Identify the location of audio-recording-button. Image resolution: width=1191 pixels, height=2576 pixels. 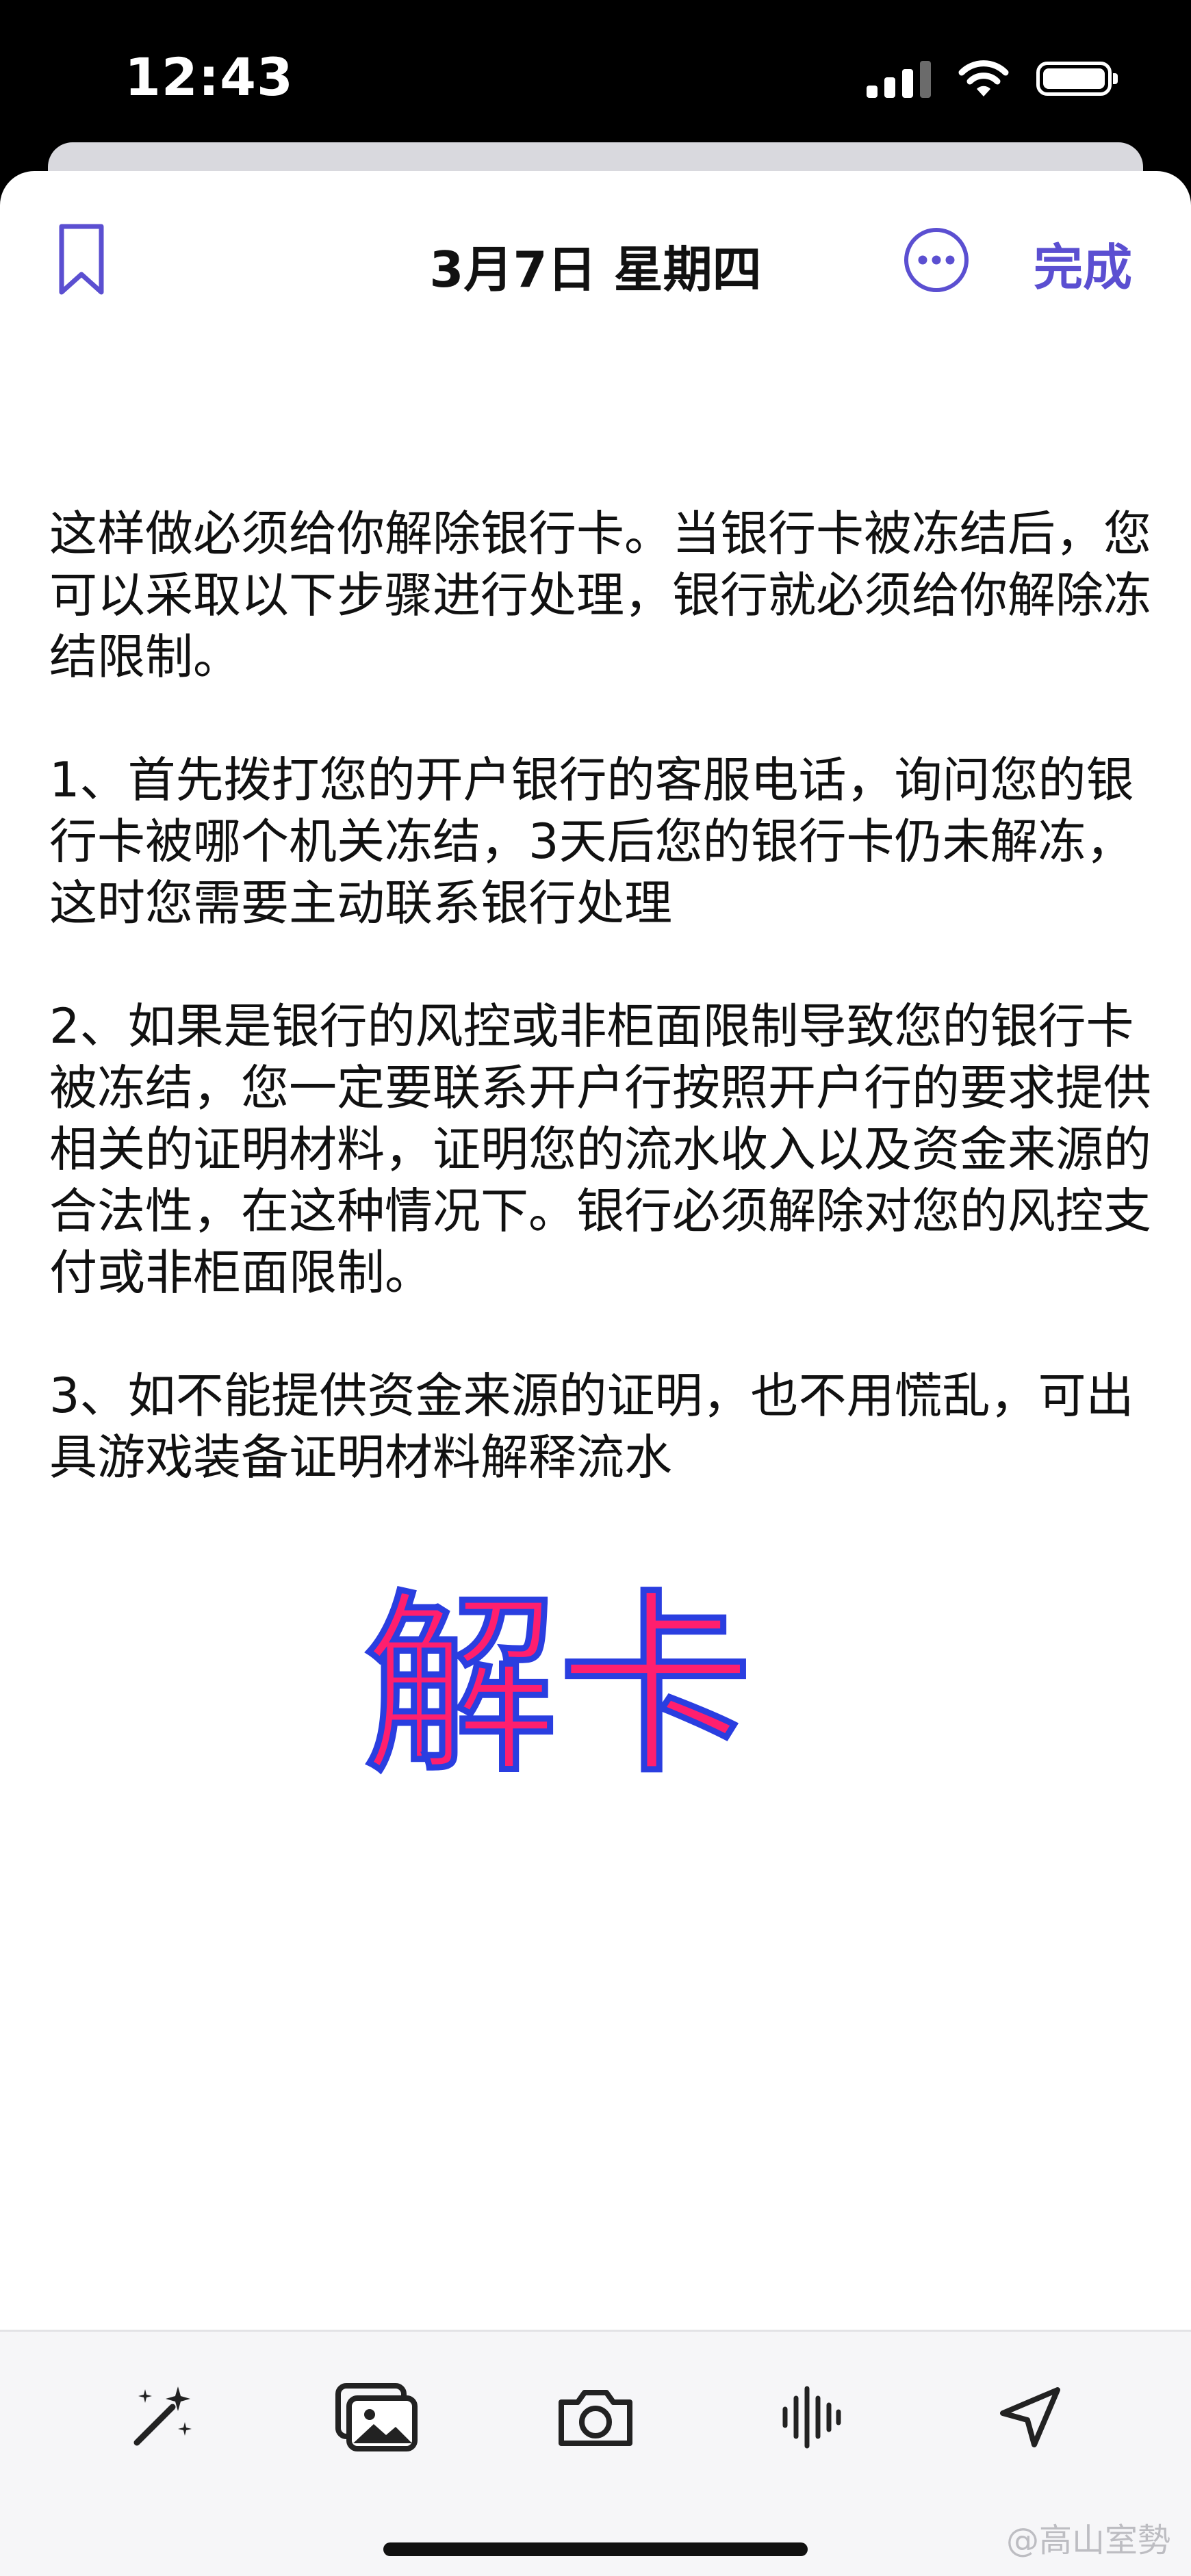
(811, 2417).